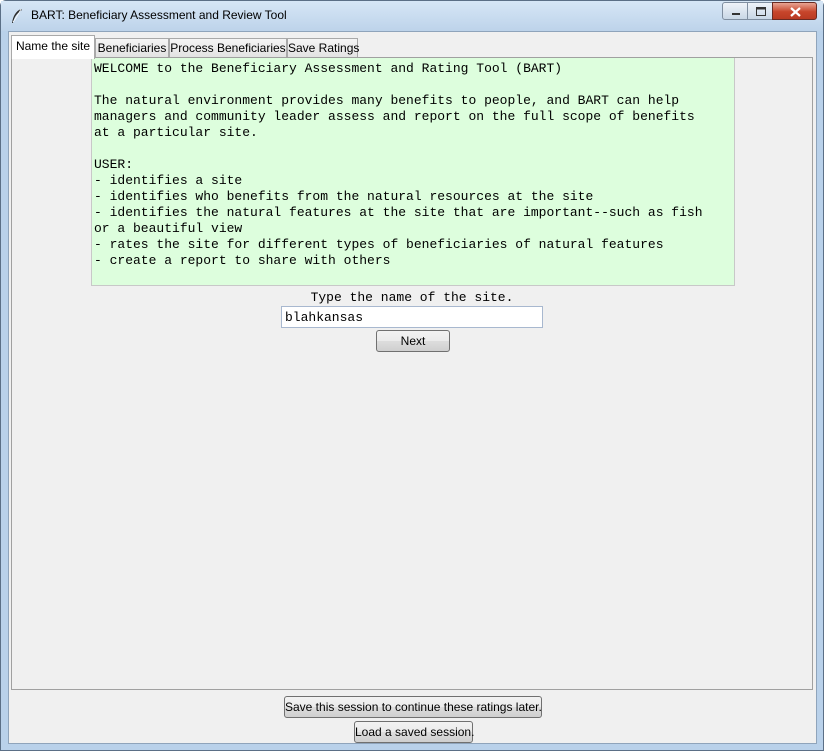 The height and width of the screenshot is (751, 824). Describe the element at coordinates (228, 47) in the screenshot. I see `tab-process-beneficiaries: Process Beneficiaries` at that location.